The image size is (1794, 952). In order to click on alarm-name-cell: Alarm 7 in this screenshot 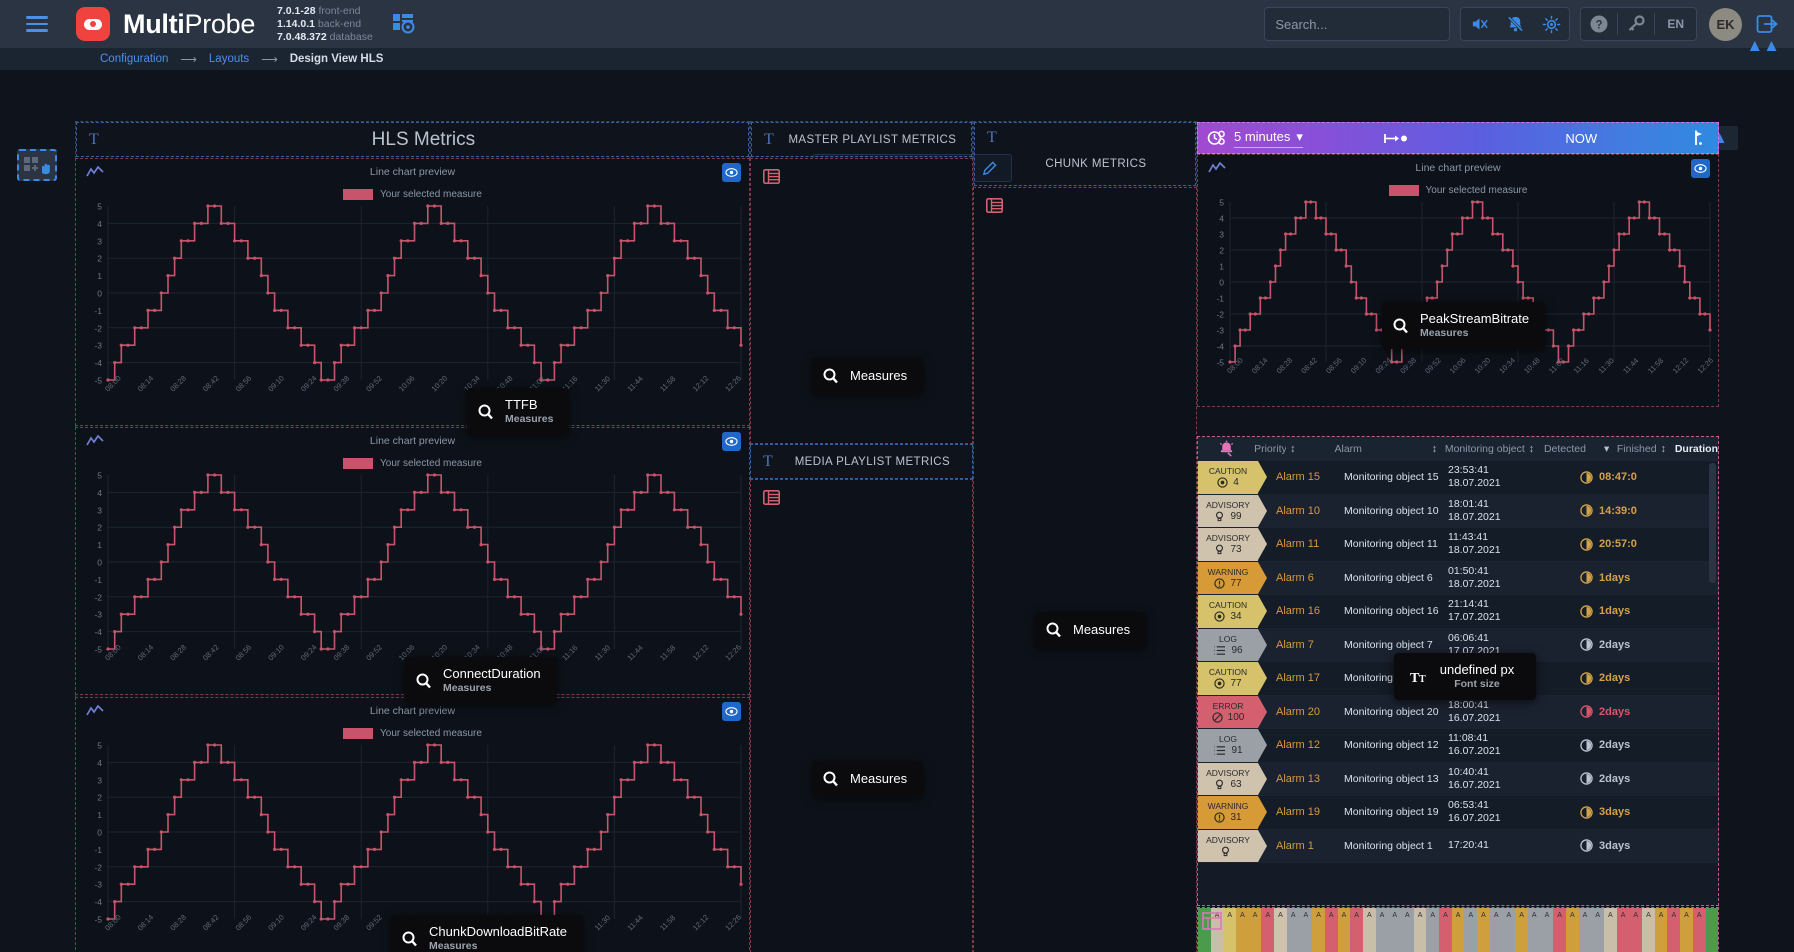, I will do `click(1301, 645)`.